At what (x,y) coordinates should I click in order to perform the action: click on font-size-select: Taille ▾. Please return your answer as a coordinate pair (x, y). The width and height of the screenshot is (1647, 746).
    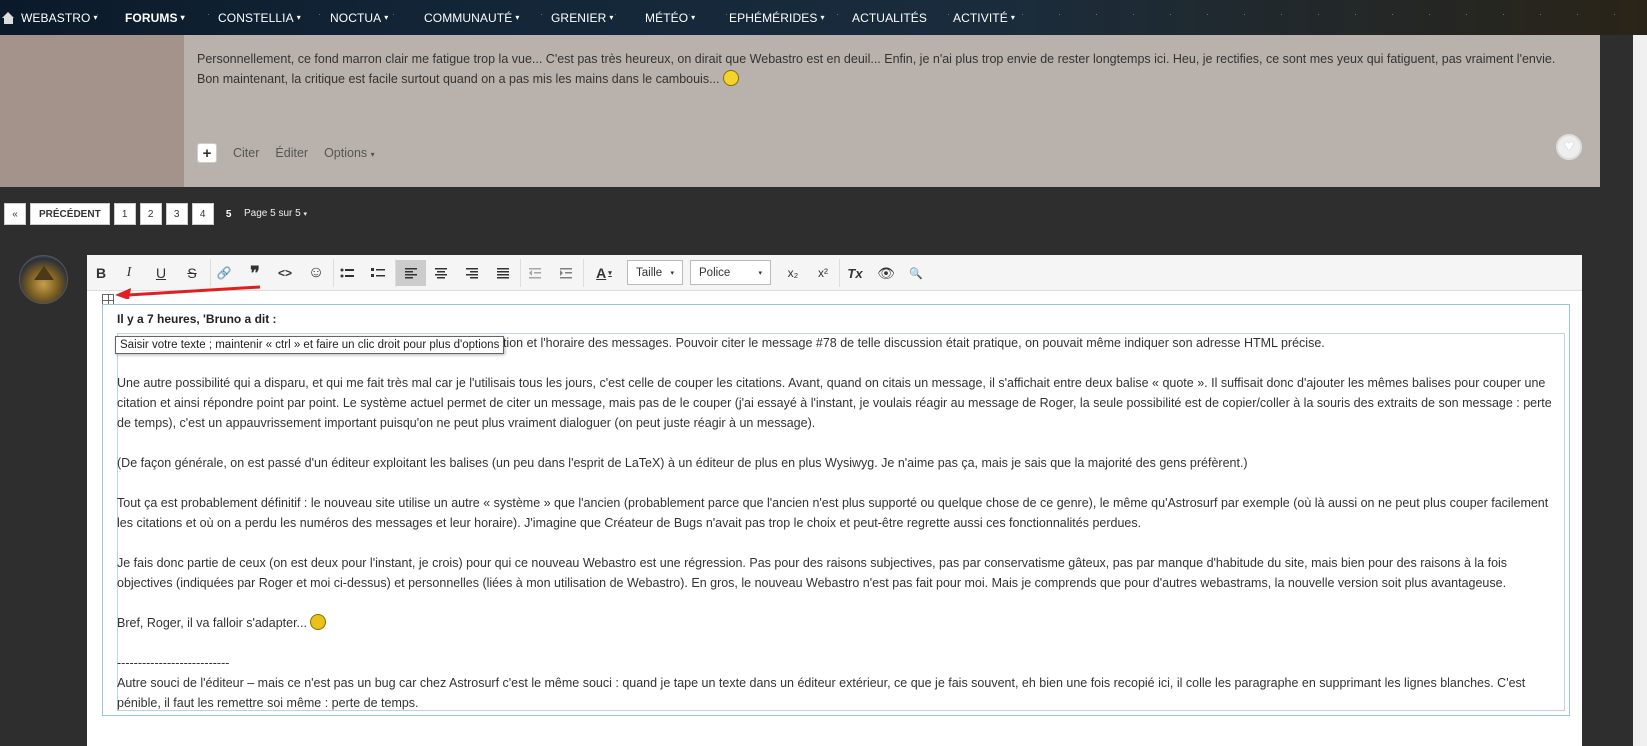
    Looking at the image, I should click on (655, 272).